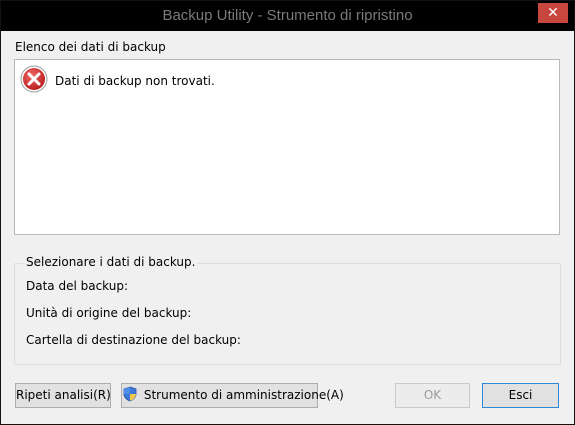 The height and width of the screenshot is (425, 575). I want to click on backup-source-label: Unità di origine del backup:, so click(109, 313).